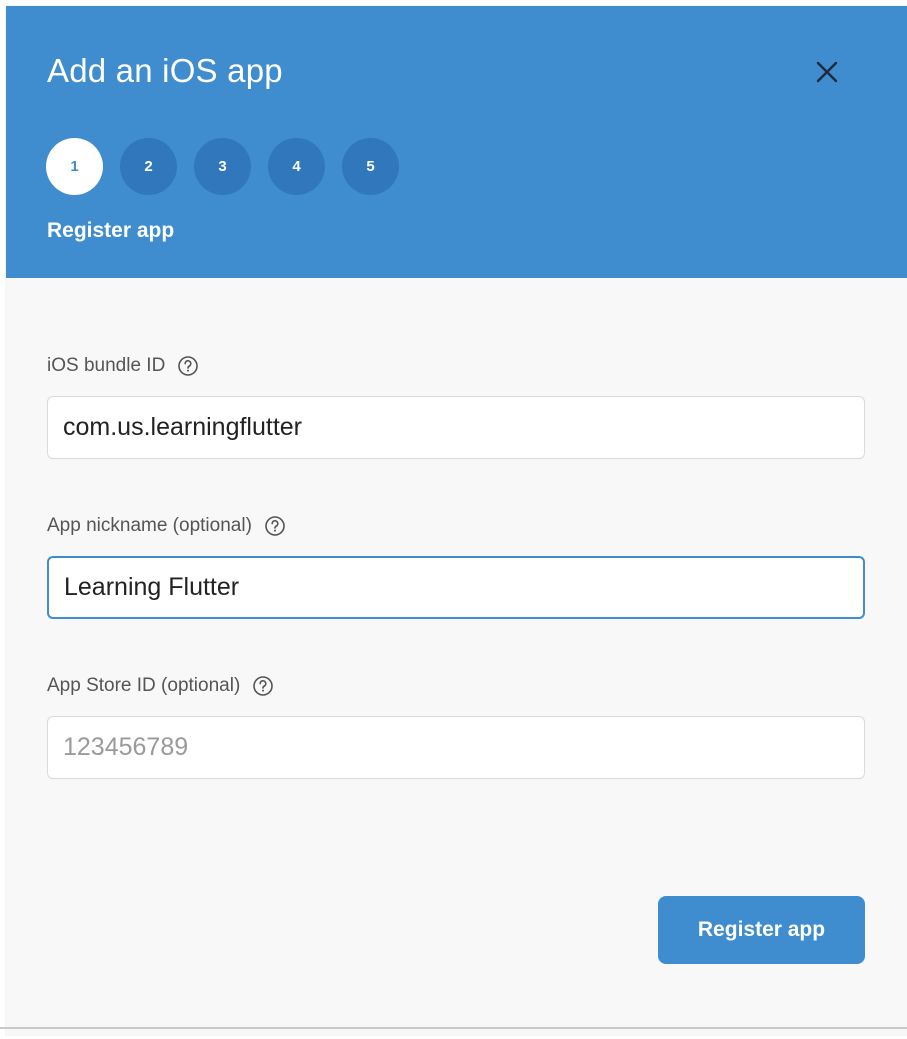 The image size is (907, 1039). Describe the element at coordinates (106, 365) in the screenshot. I see `bundle-id-label: iOS bundle ID` at that location.